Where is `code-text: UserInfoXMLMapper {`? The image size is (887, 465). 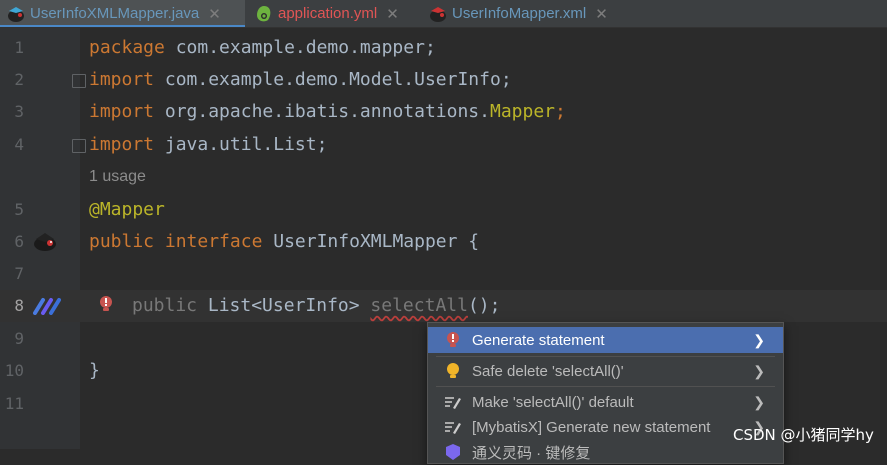 code-text: UserInfoXMLMapper { is located at coordinates (371, 241).